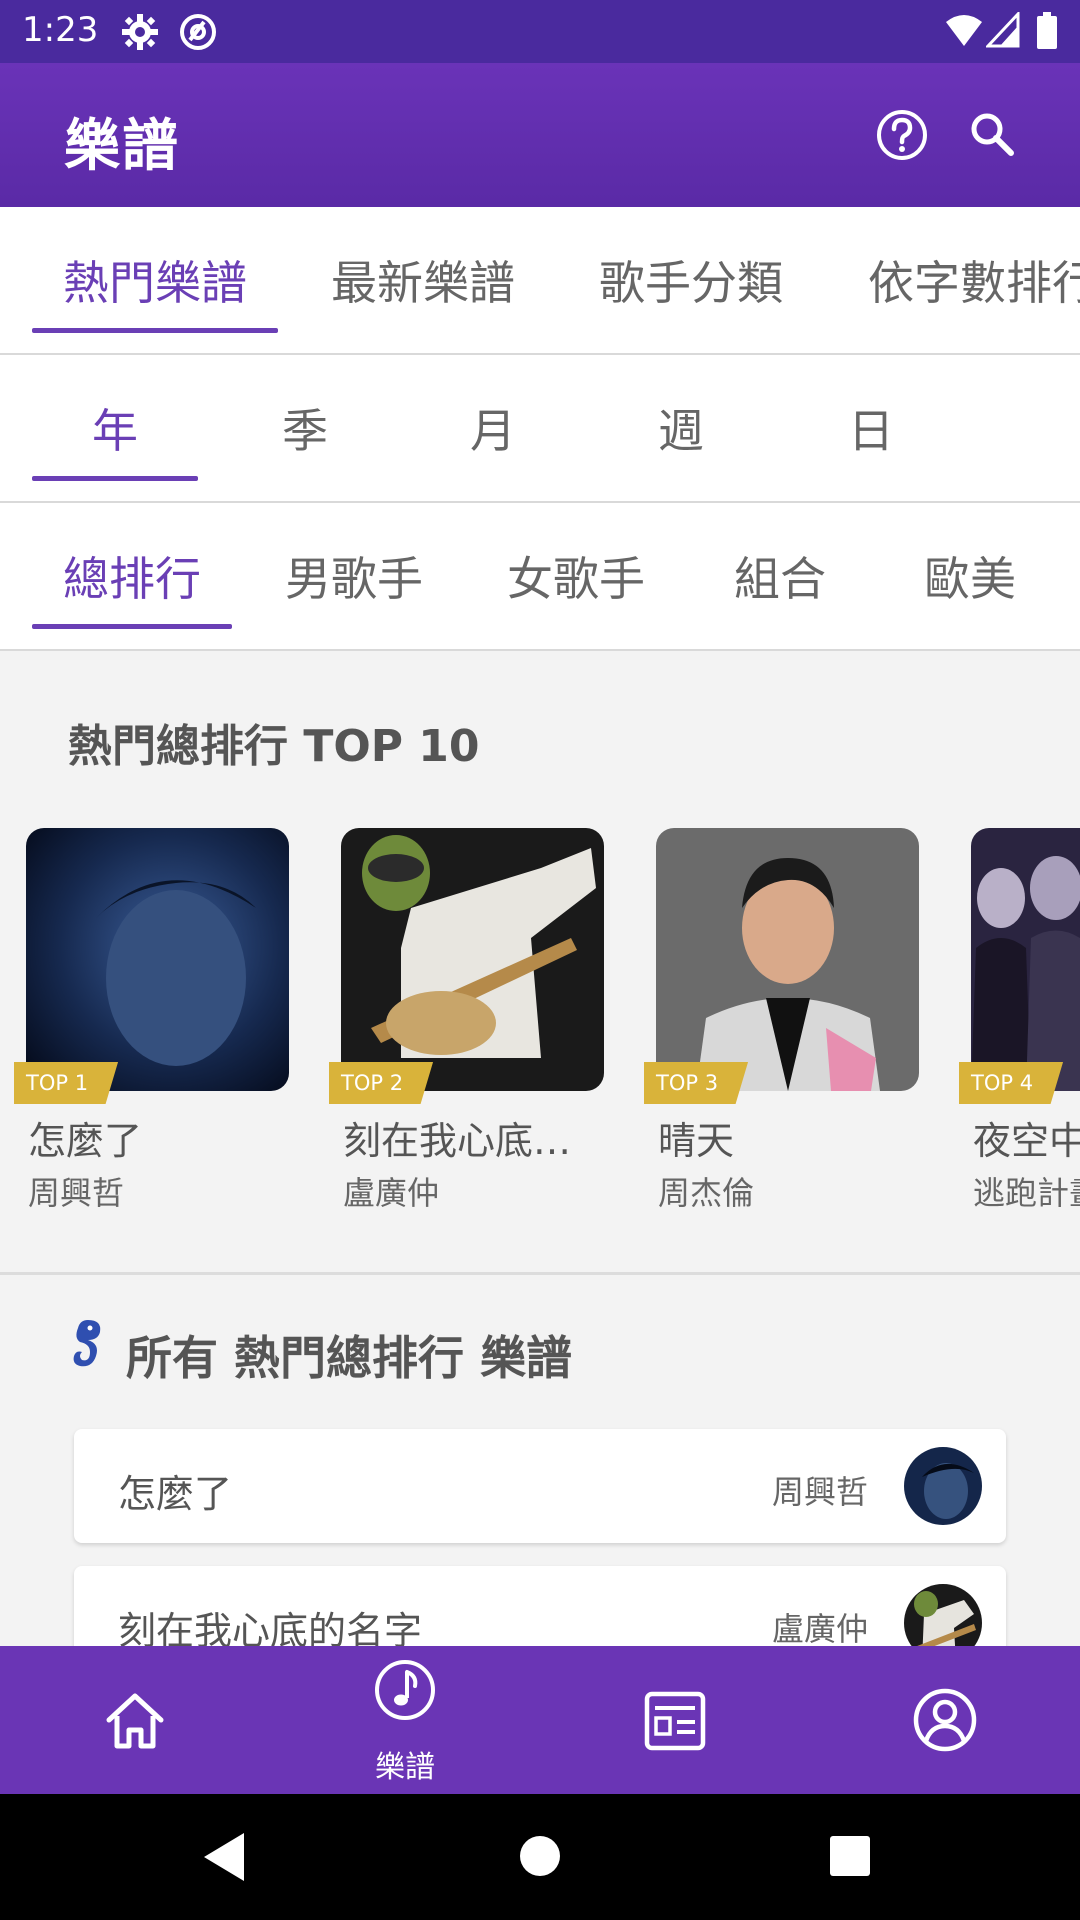 The image size is (1080, 1920). I want to click on card-song-title: 夜空中, so click(1026, 1141).